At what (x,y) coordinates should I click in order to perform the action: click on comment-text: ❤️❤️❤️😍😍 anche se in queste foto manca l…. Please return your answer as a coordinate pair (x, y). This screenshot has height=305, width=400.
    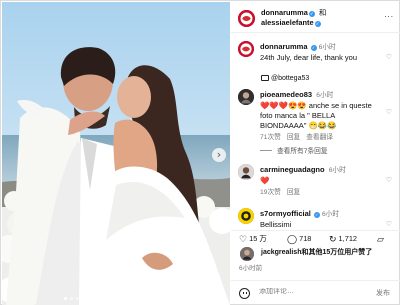
    Looking at the image, I should click on (316, 115).